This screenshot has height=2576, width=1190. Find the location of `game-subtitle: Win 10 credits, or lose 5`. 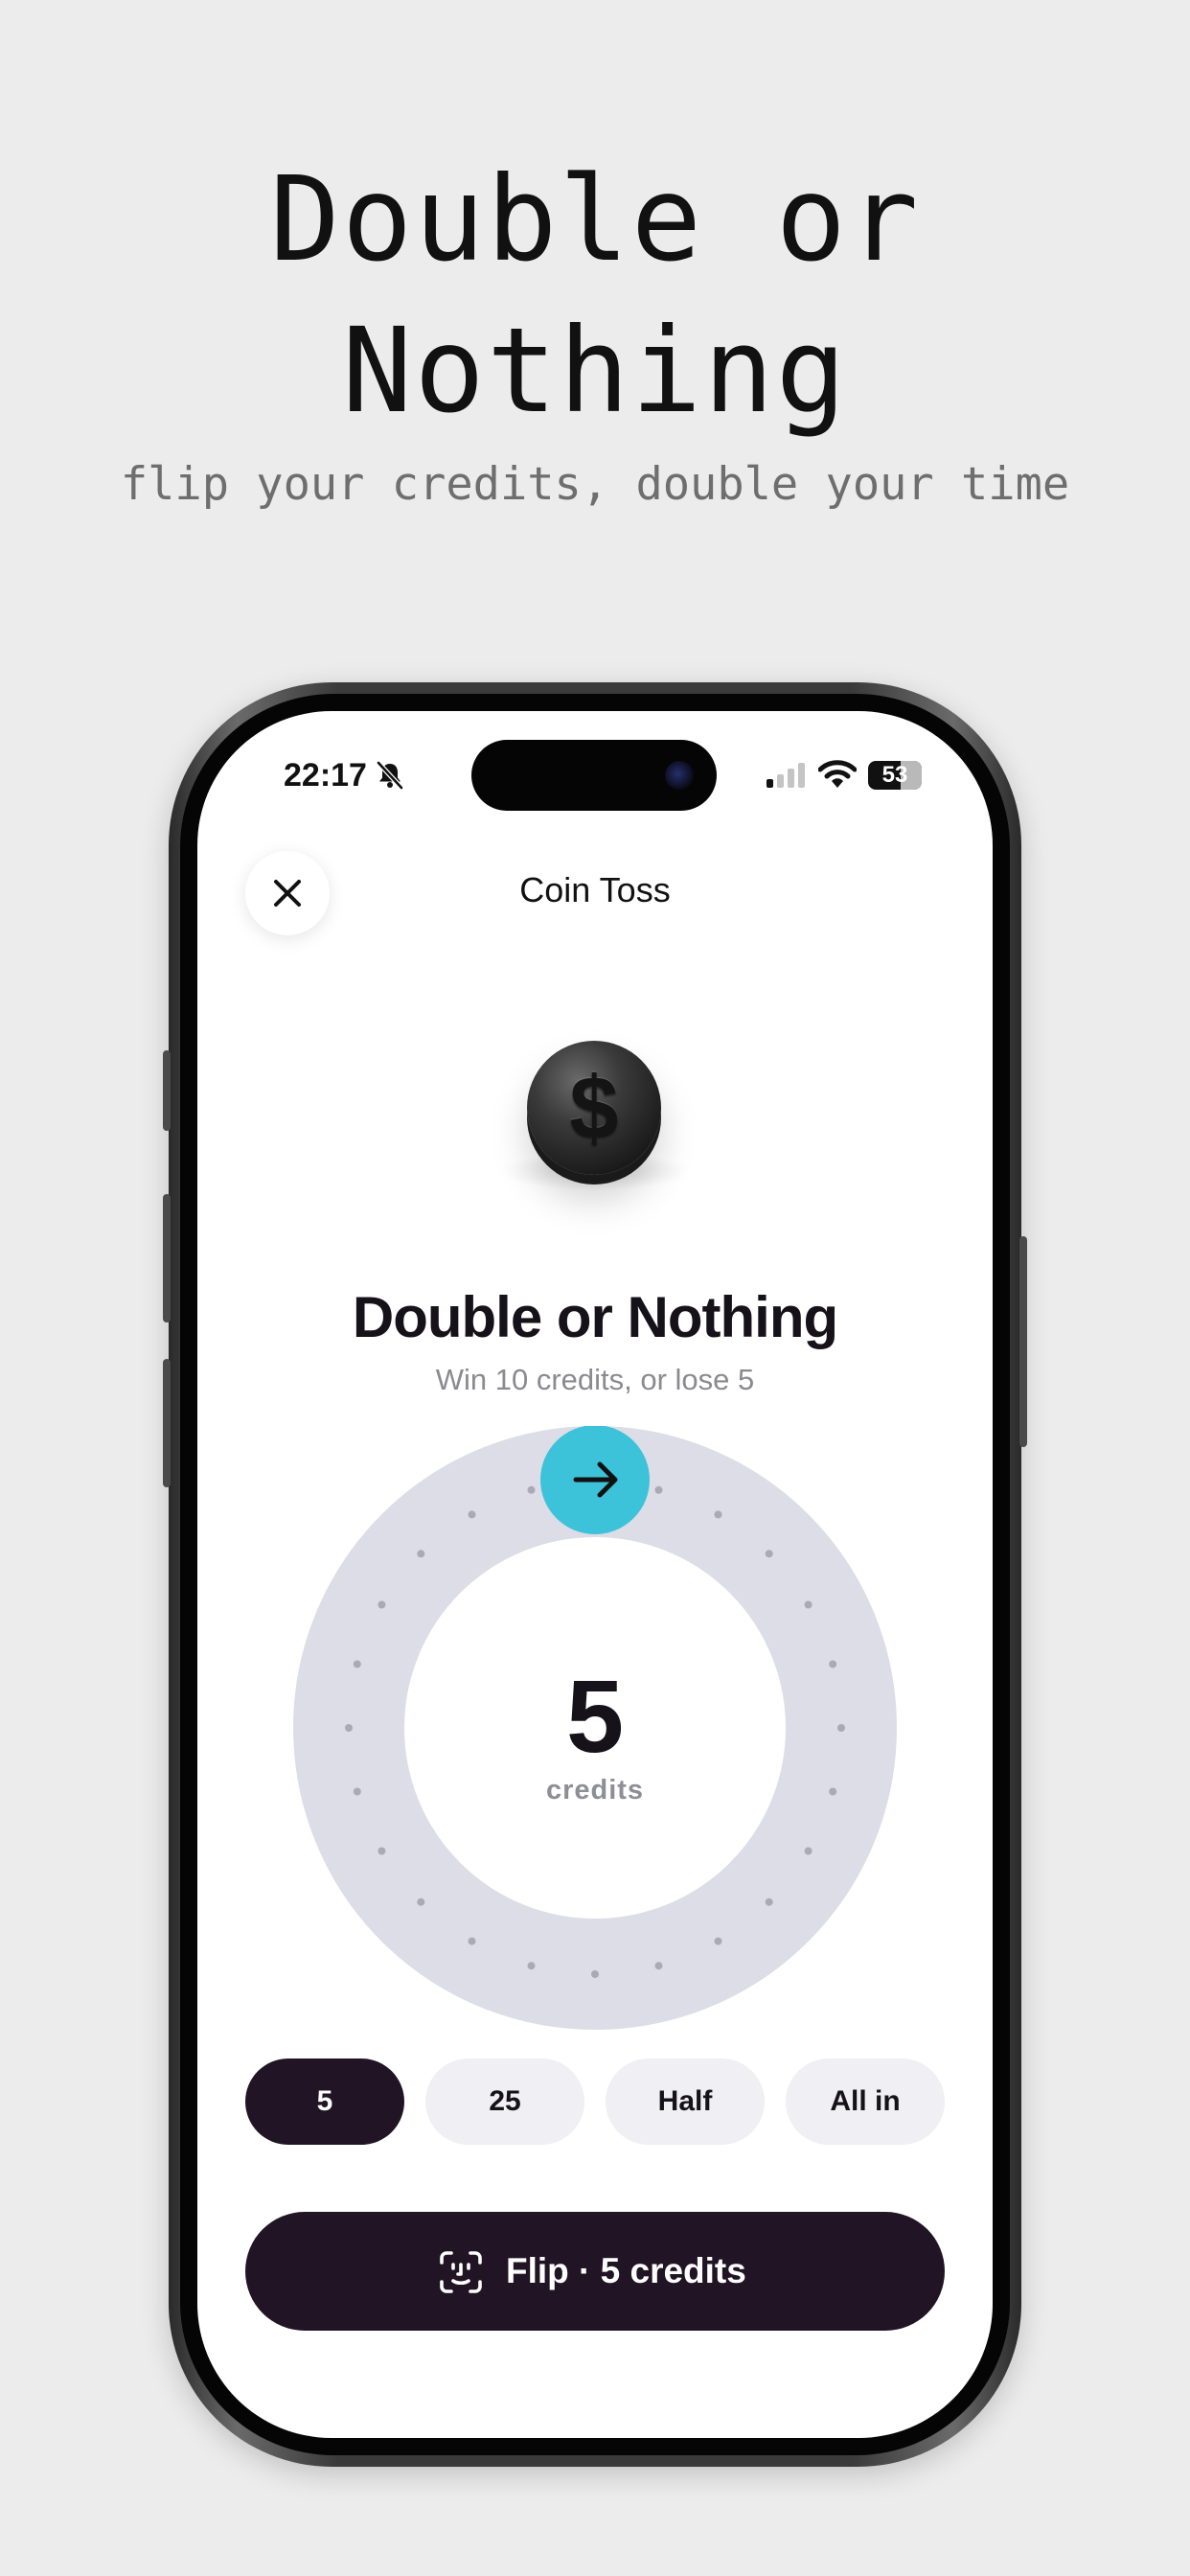

game-subtitle: Win 10 credits, or lose 5 is located at coordinates (595, 1379).